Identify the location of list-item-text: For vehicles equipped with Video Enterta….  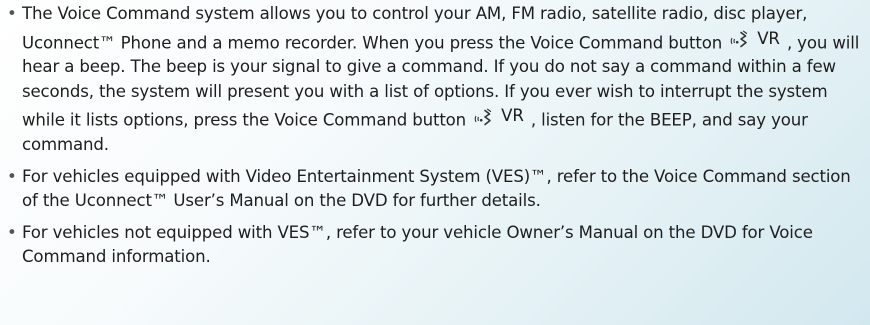
(436, 188).